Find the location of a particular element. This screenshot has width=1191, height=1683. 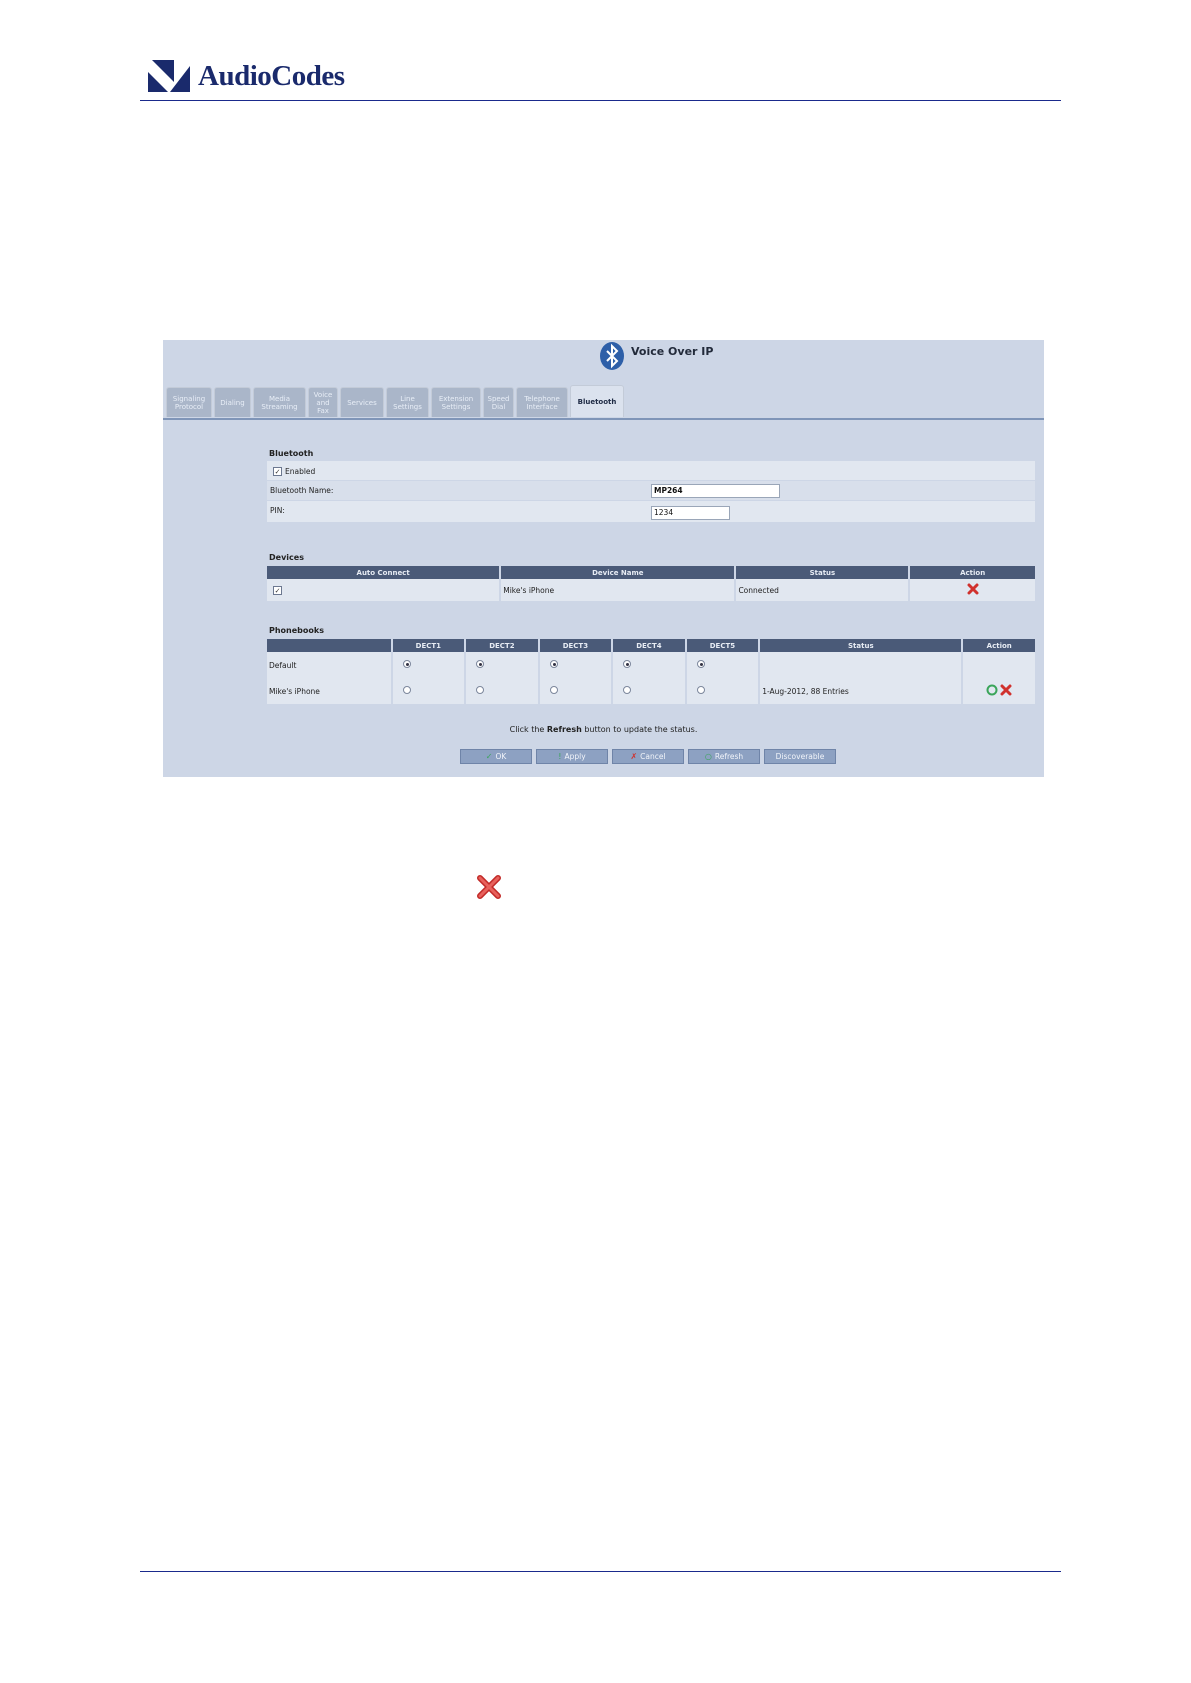

bluetooth-icon is located at coordinates (612, 356).